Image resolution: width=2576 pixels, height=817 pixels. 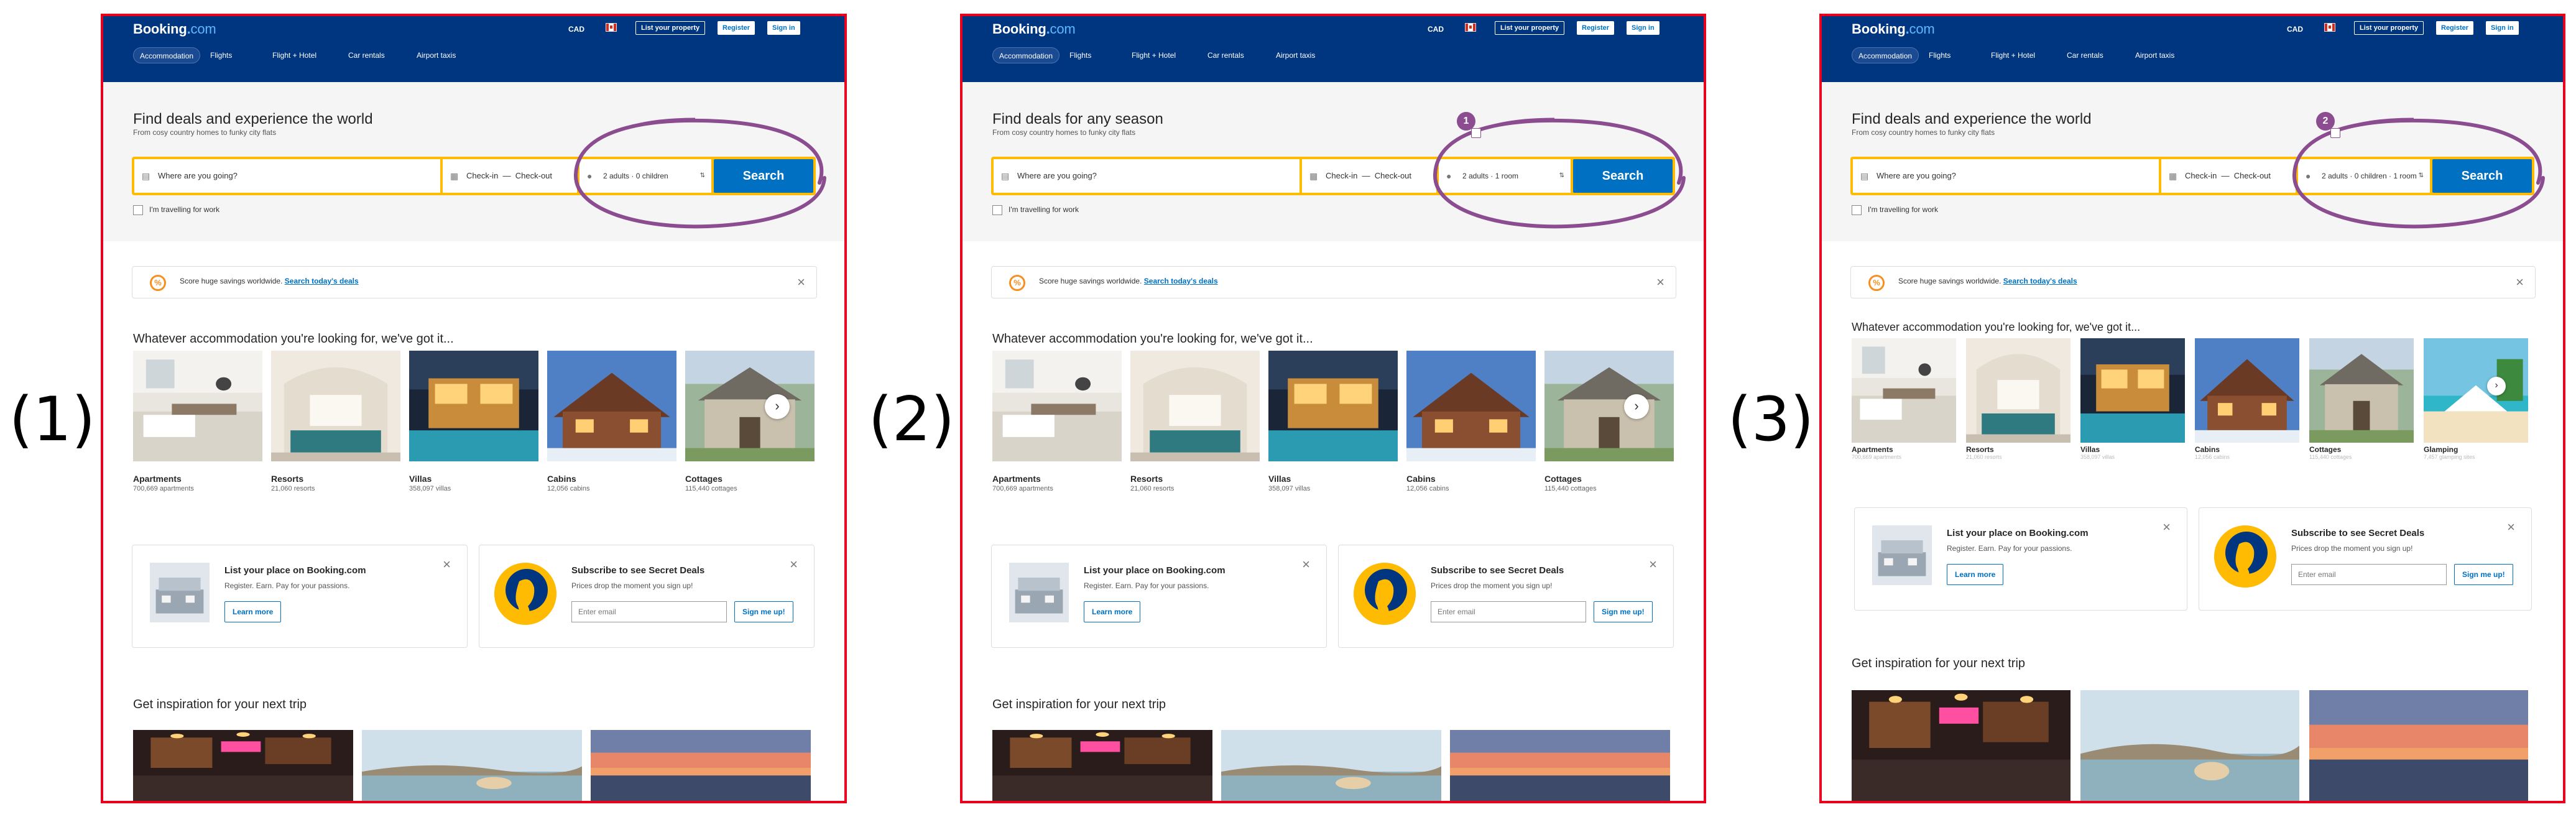 I want to click on savings-badge-icon: %, so click(x=1017, y=283).